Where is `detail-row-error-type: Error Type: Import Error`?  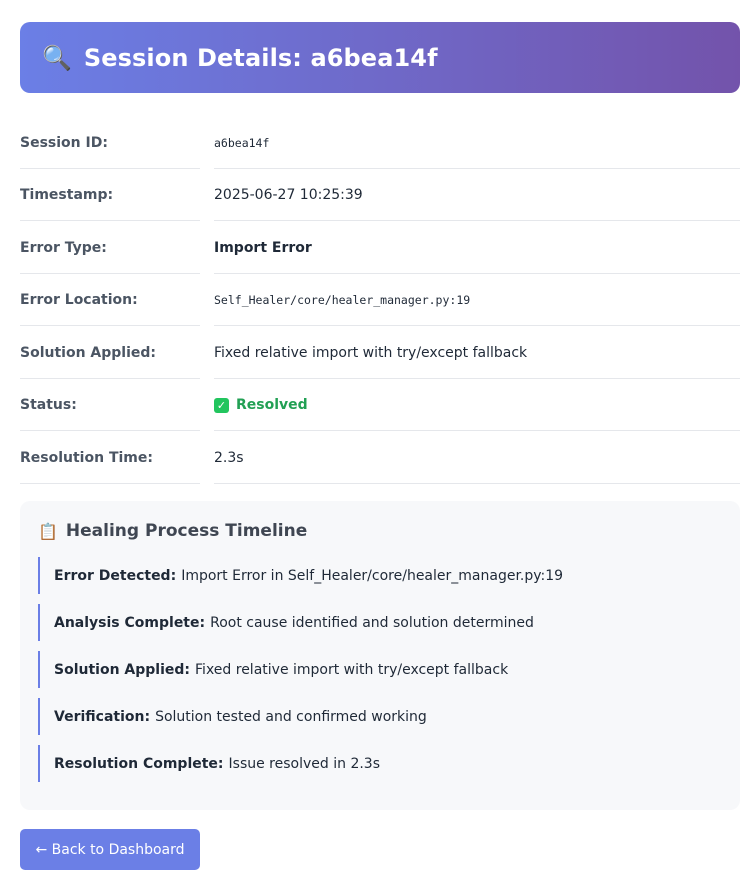
detail-row-error-type: Error Type: Import Error is located at coordinates (380, 247).